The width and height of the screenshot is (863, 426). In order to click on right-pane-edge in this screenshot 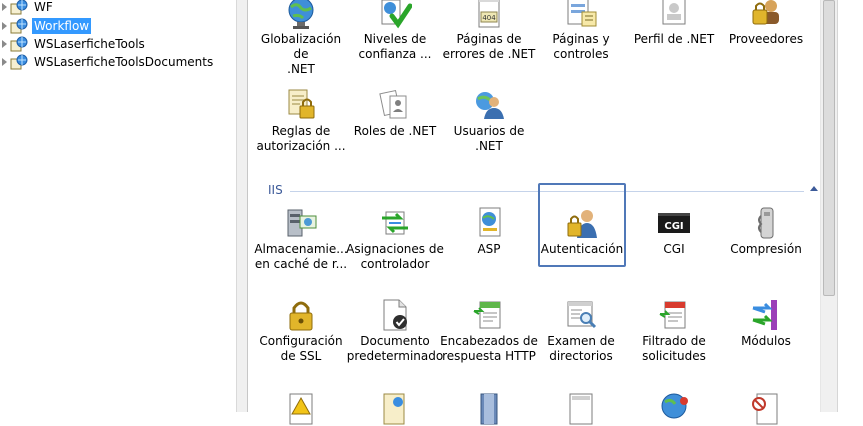, I will do `click(850, 206)`.